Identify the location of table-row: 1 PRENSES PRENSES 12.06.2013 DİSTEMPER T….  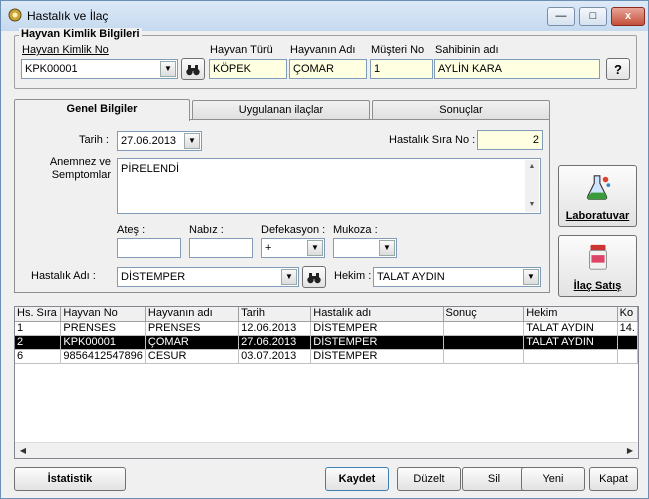
(326, 328).